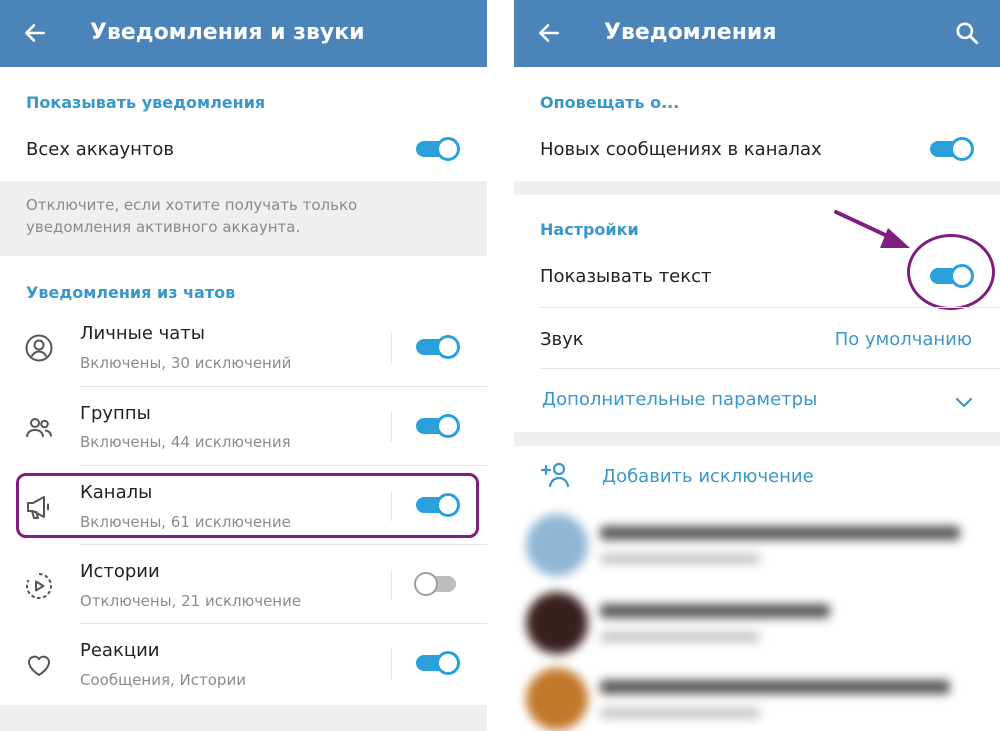 The image size is (1000, 731). Describe the element at coordinates (146, 102) in the screenshot. I see `section-title-show-notifications: Показывать уведомления` at that location.